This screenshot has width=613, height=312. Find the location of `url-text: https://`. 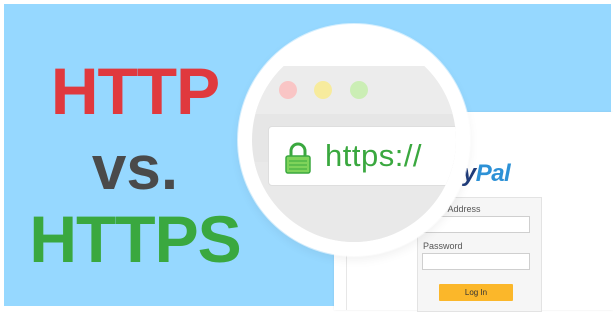

url-text: https:// is located at coordinates (374, 155).